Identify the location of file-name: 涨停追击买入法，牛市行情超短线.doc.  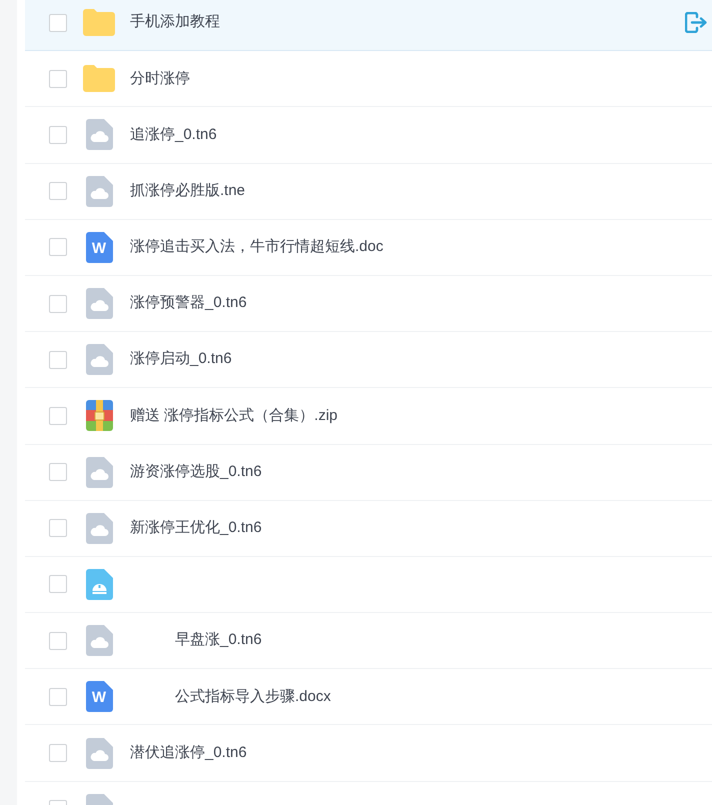
(257, 247).